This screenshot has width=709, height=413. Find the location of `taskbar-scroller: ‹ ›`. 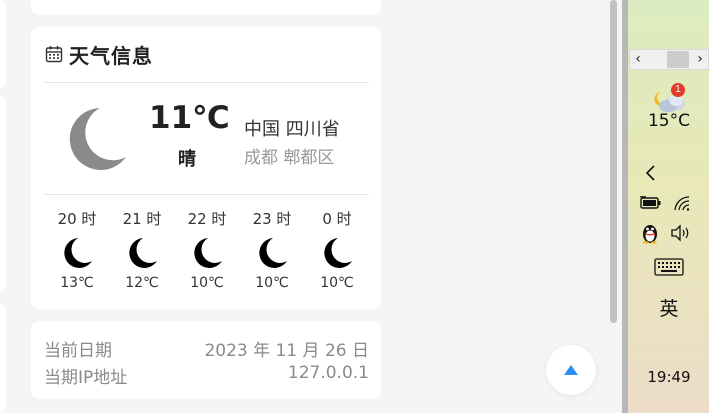

taskbar-scroller: ‹ › is located at coordinates (669, 59).